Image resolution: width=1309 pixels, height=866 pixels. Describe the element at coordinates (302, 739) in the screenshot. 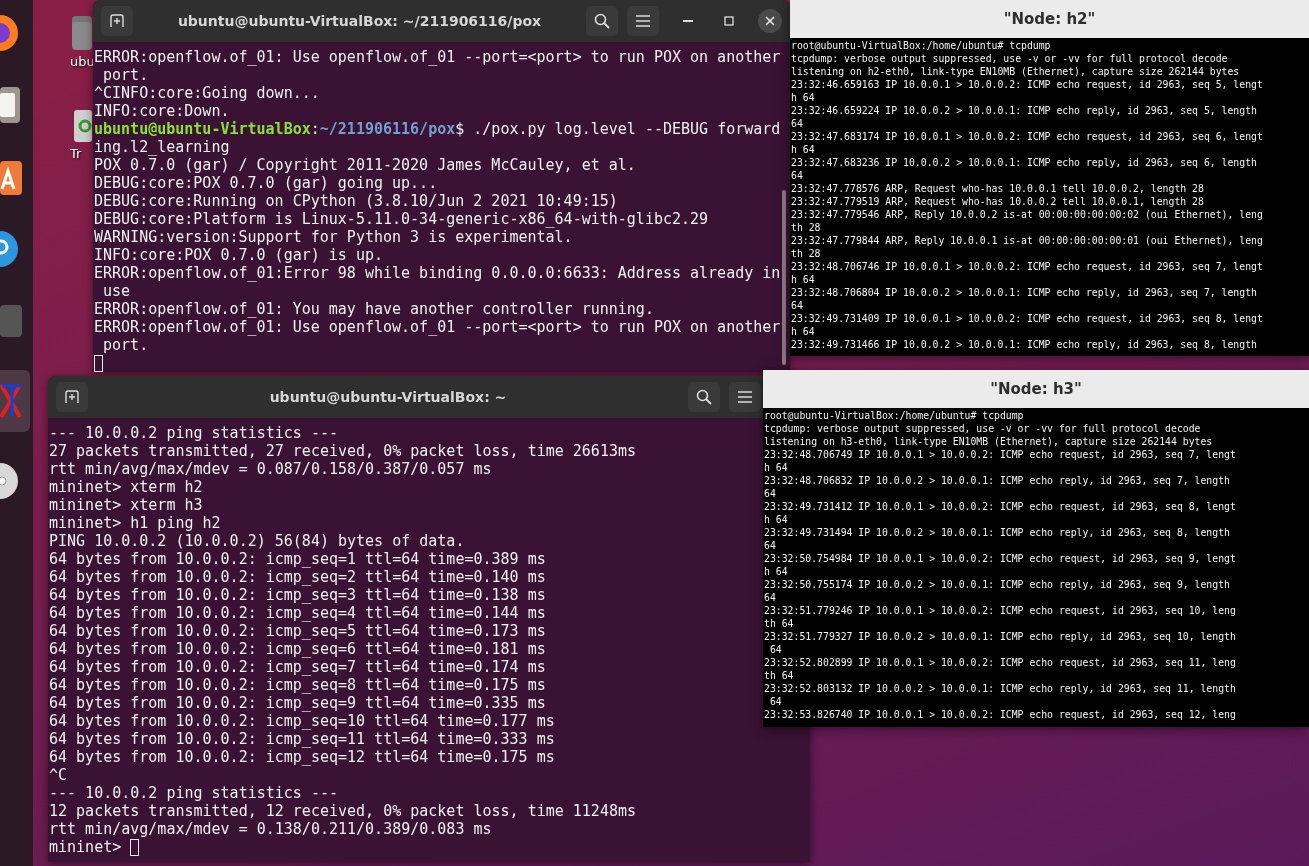

I see `terminal-line: 64 bytes from 10.0.0.2: icmp_seq=11 ttl=64 time=0.333 ms` at that location.